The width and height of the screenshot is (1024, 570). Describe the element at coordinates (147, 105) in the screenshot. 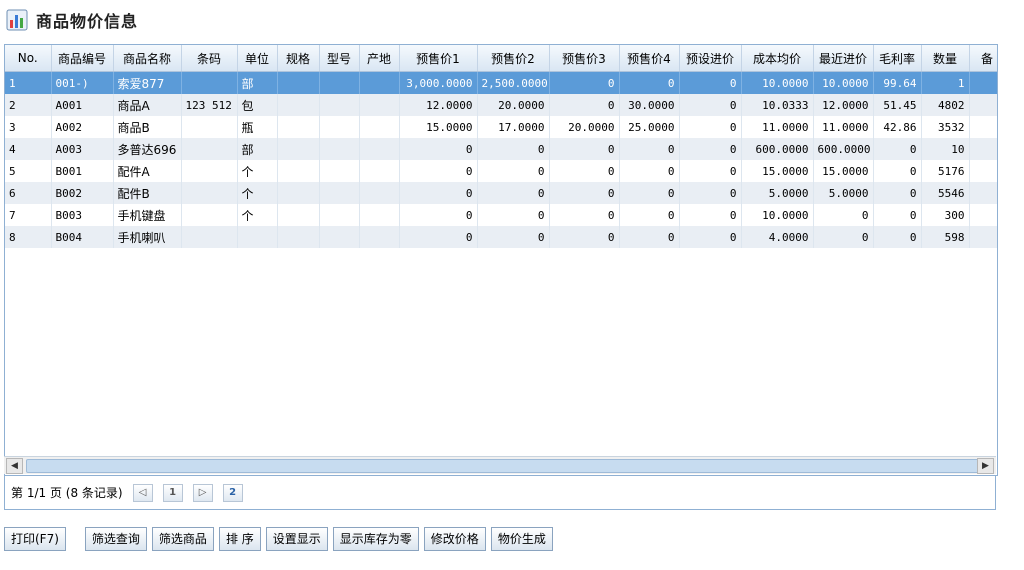

I see `table-cell: 商品A` at that location.